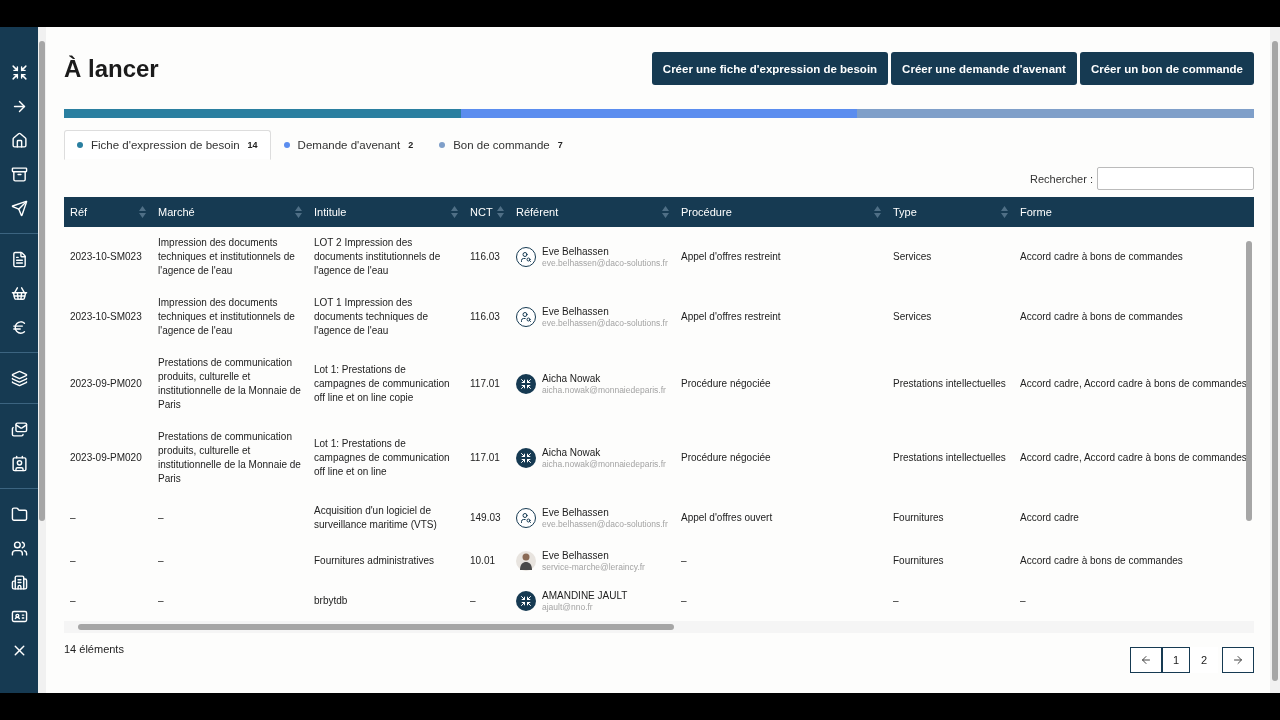  What do you see at coordinates (706, 212) in the screenshot?
I see `column-title: Procédure` at bounding box center [706, 212].